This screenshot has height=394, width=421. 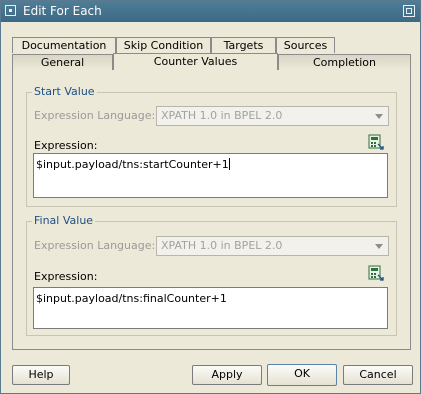 What do you see at coordinates (62, 11) in the screenshot?
I see `window-title: Edit For Each` at bounding box center [62, 11].